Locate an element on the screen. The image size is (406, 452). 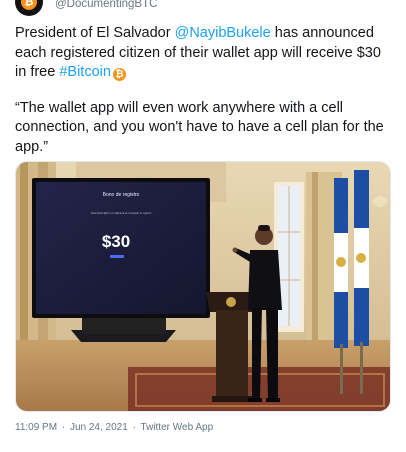
avatar: ₿ is located at coordinates (29, 8).